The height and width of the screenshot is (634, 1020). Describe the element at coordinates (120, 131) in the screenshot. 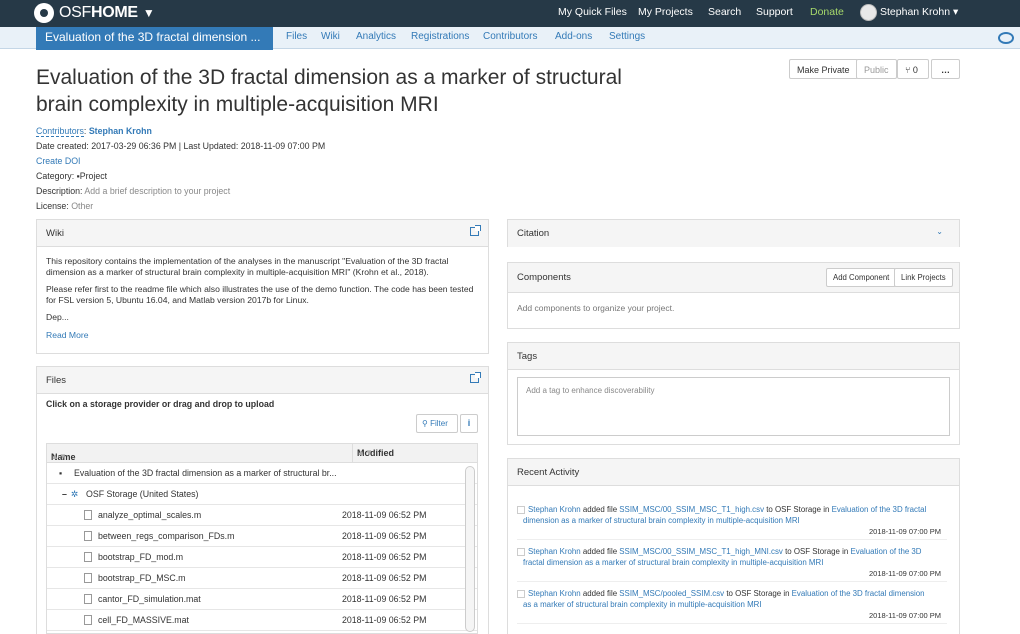

I see `contributor-link: Stephan Krohn` at that location.